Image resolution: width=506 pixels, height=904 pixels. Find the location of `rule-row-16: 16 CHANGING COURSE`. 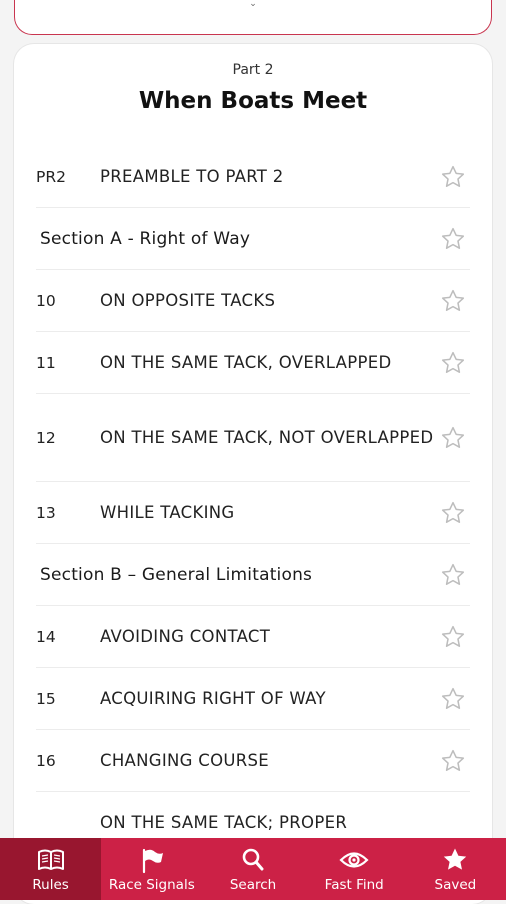

rule-row-16: 16 CHANGING COURSE is located at coordinates (253, 761).